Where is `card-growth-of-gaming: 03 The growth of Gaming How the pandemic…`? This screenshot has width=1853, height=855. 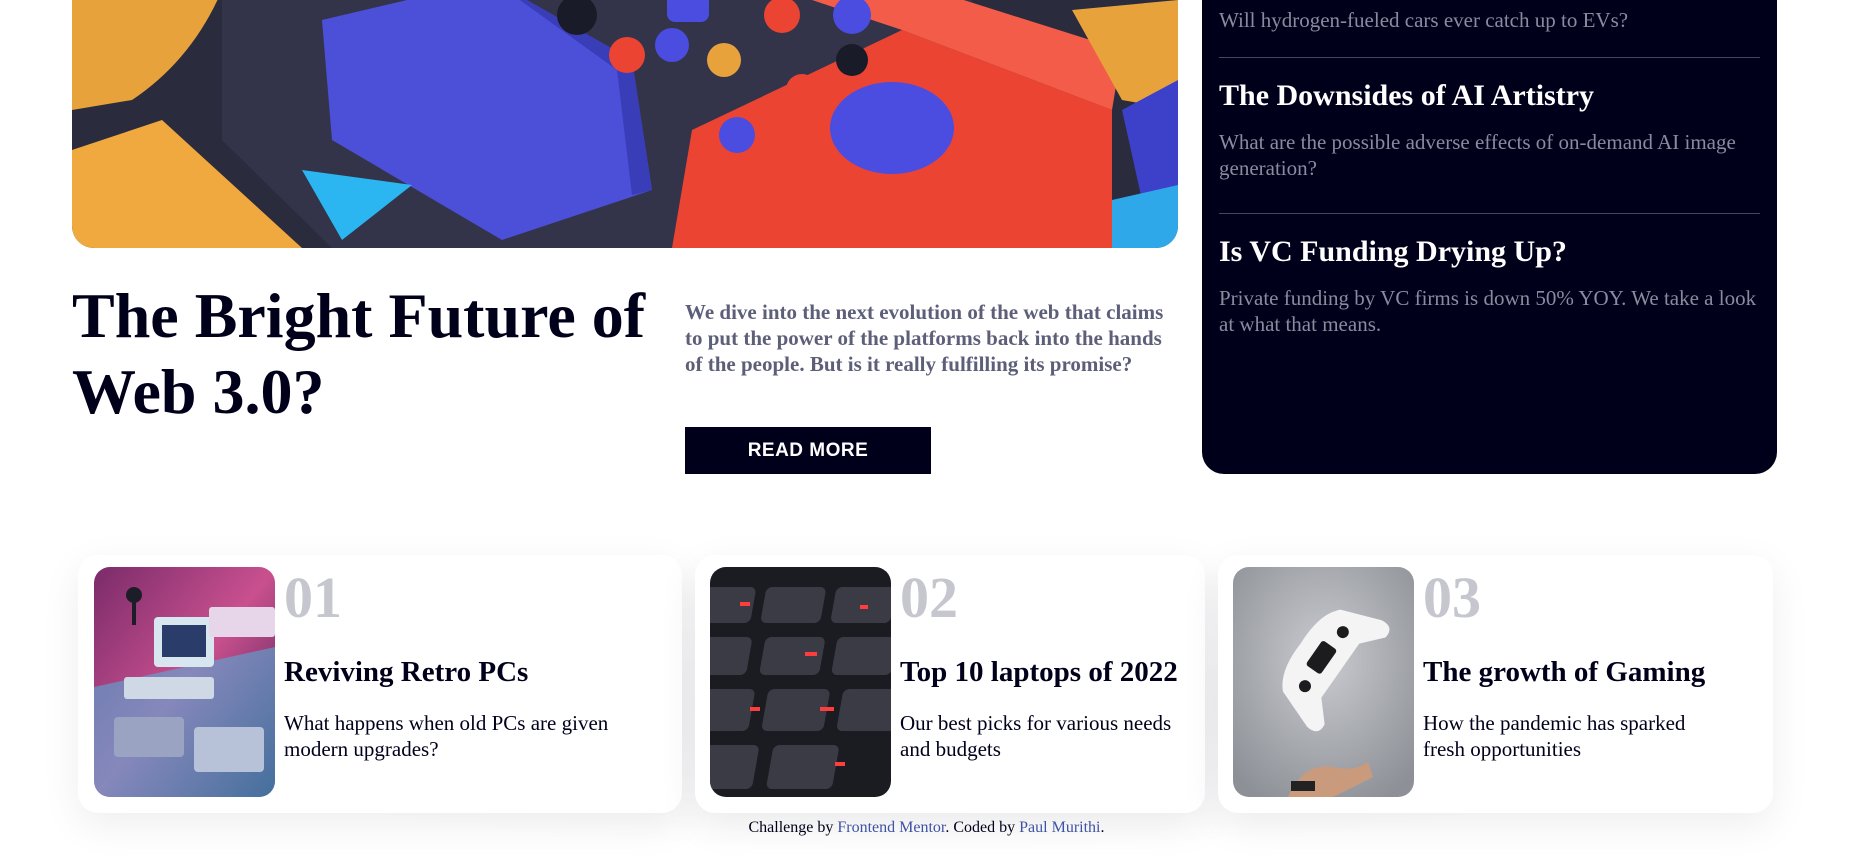
card-growth-of-gaming: 03 The growth of Gaming How the pandemic… is located at coordinates (1495, 684).